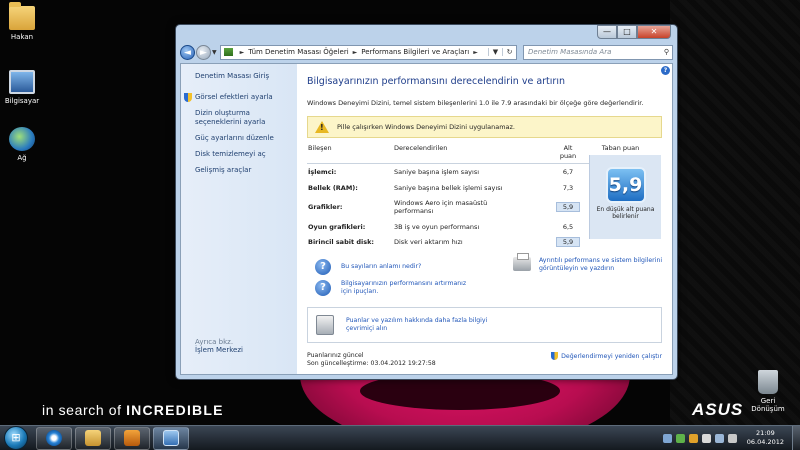 This screenshot has height=450, width=800. Describe the element at coordinates (509, 52) in the screenshot. I see `refresh-icon: ↻` at that location.